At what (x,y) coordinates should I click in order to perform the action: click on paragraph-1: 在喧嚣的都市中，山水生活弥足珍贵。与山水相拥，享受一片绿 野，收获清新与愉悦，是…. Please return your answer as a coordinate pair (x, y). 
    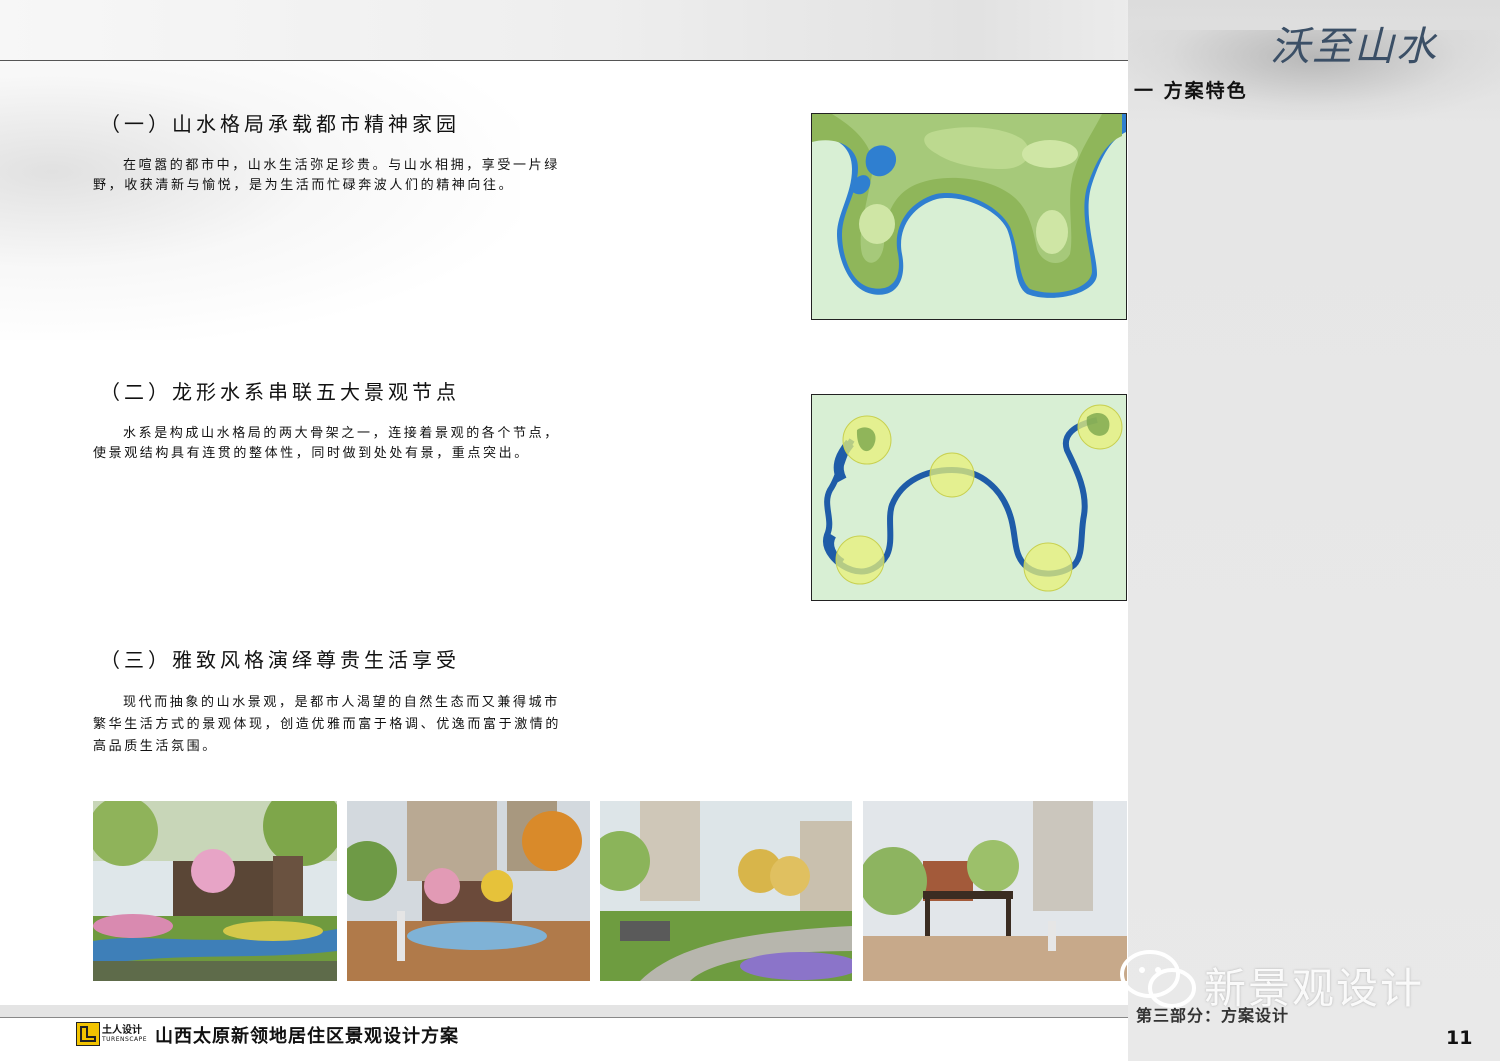
    Looking at the image, I should click on (353, 176).